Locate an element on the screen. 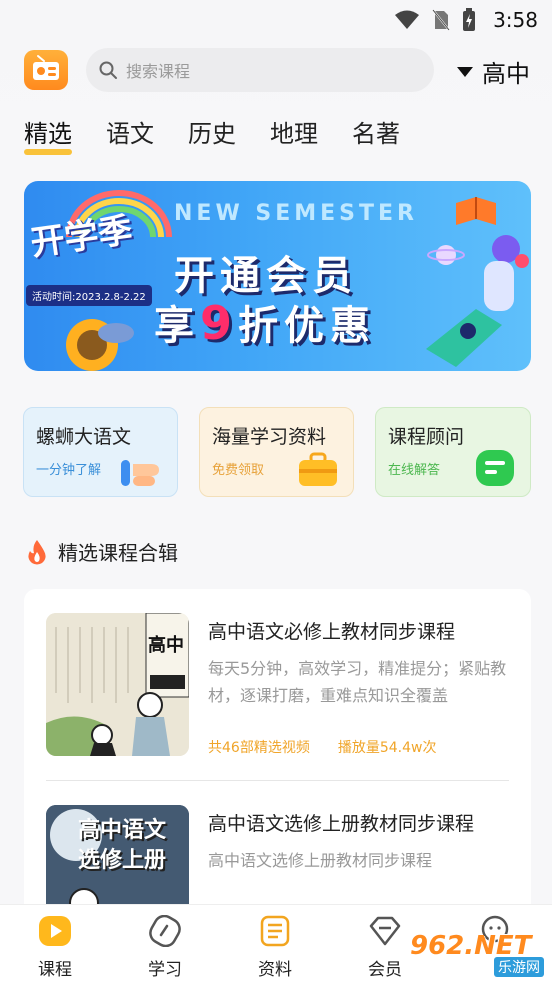 This screenshot has width=552, height=981. nav-study: 学习 is located at coordinates (165, 947).